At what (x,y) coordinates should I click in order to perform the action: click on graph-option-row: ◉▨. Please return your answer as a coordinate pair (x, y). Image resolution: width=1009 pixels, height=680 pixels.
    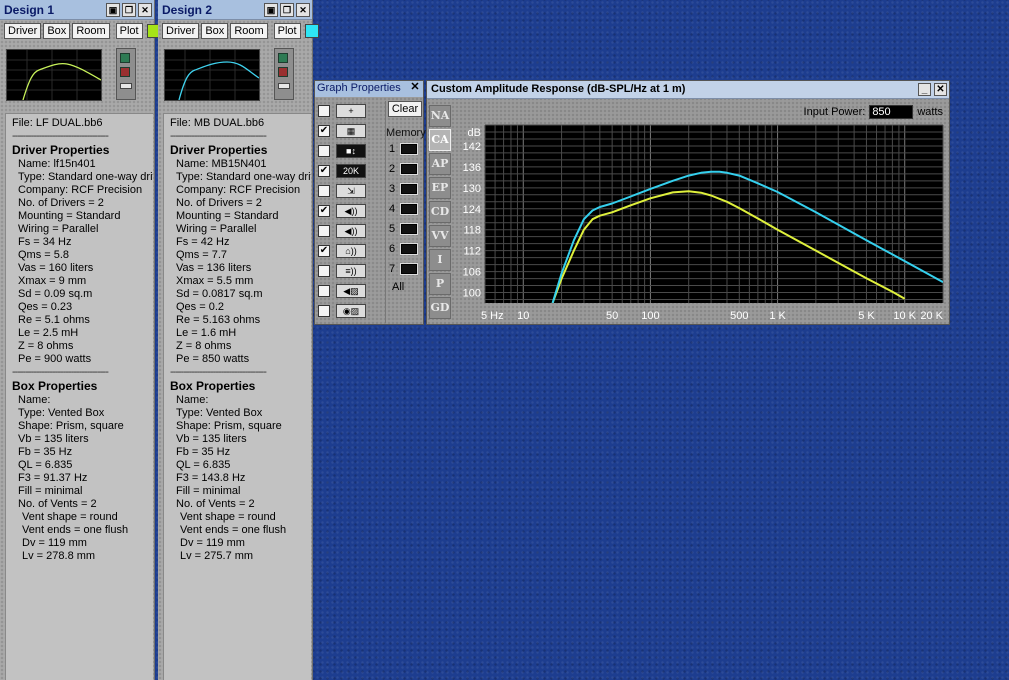
    Looking at the image, I should click on (351, 311).